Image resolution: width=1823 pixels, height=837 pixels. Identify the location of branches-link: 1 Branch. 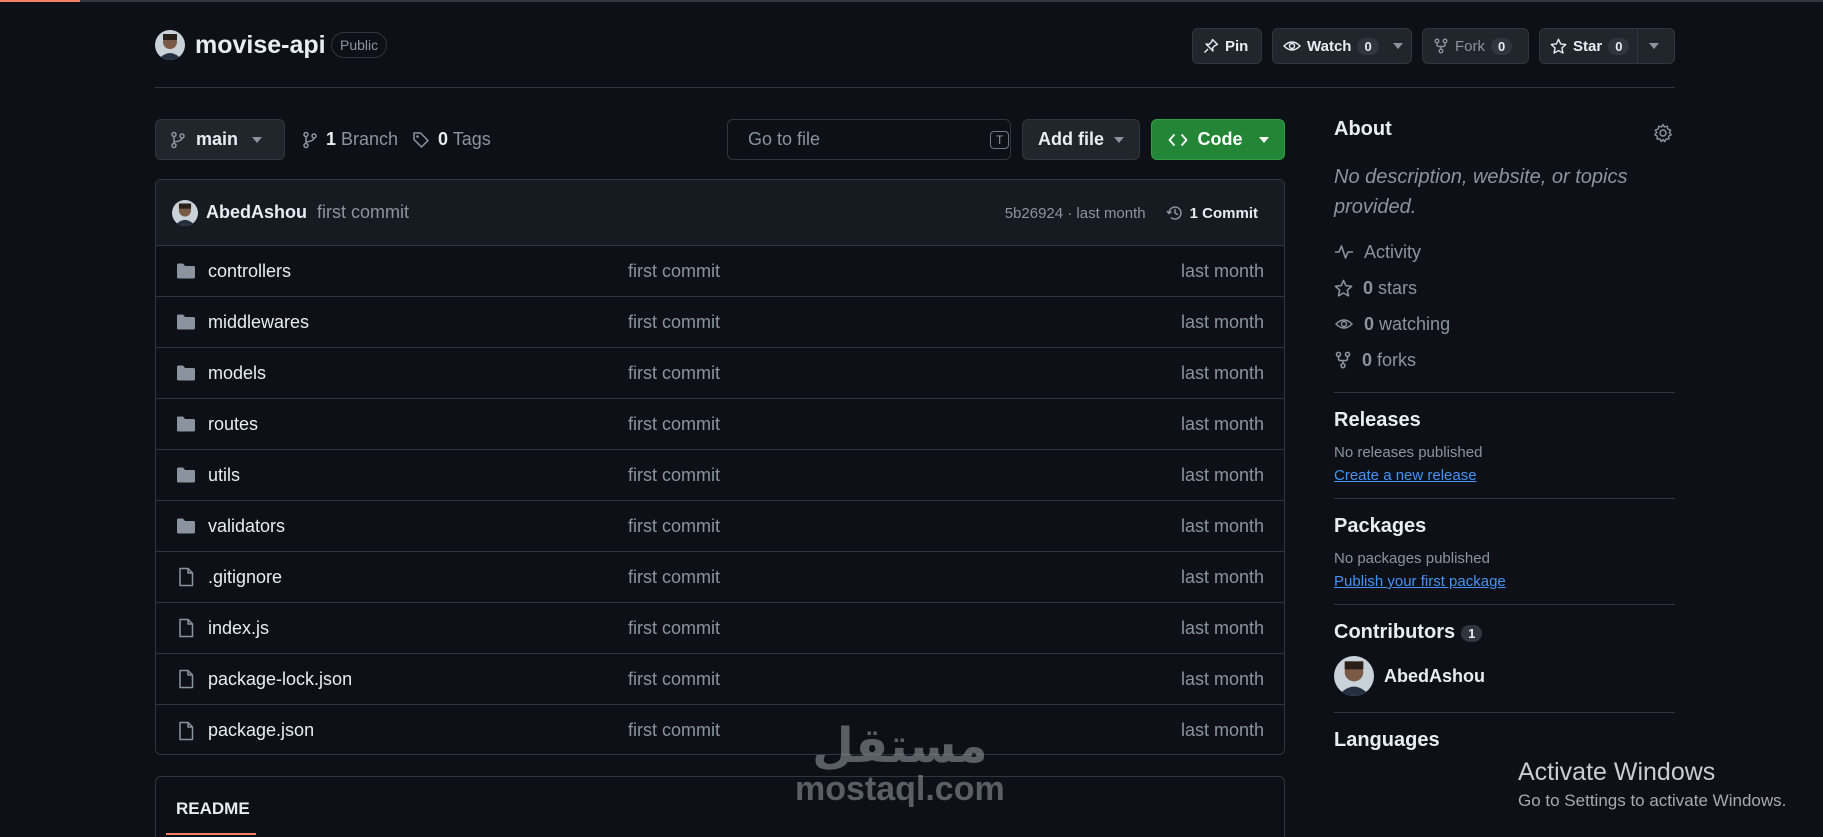
(350, 139).